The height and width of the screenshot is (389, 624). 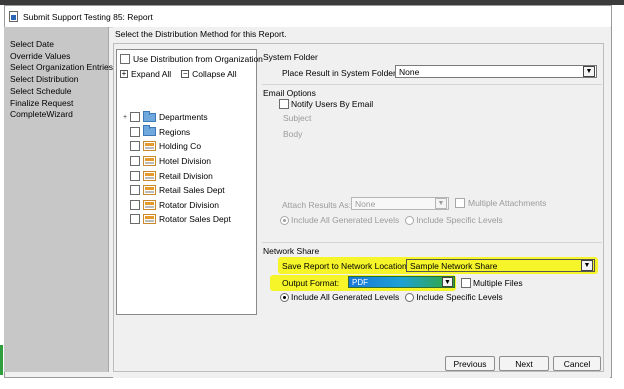 I want to click on network-location-value: Sample Network Share, so click(x=454, y=265).